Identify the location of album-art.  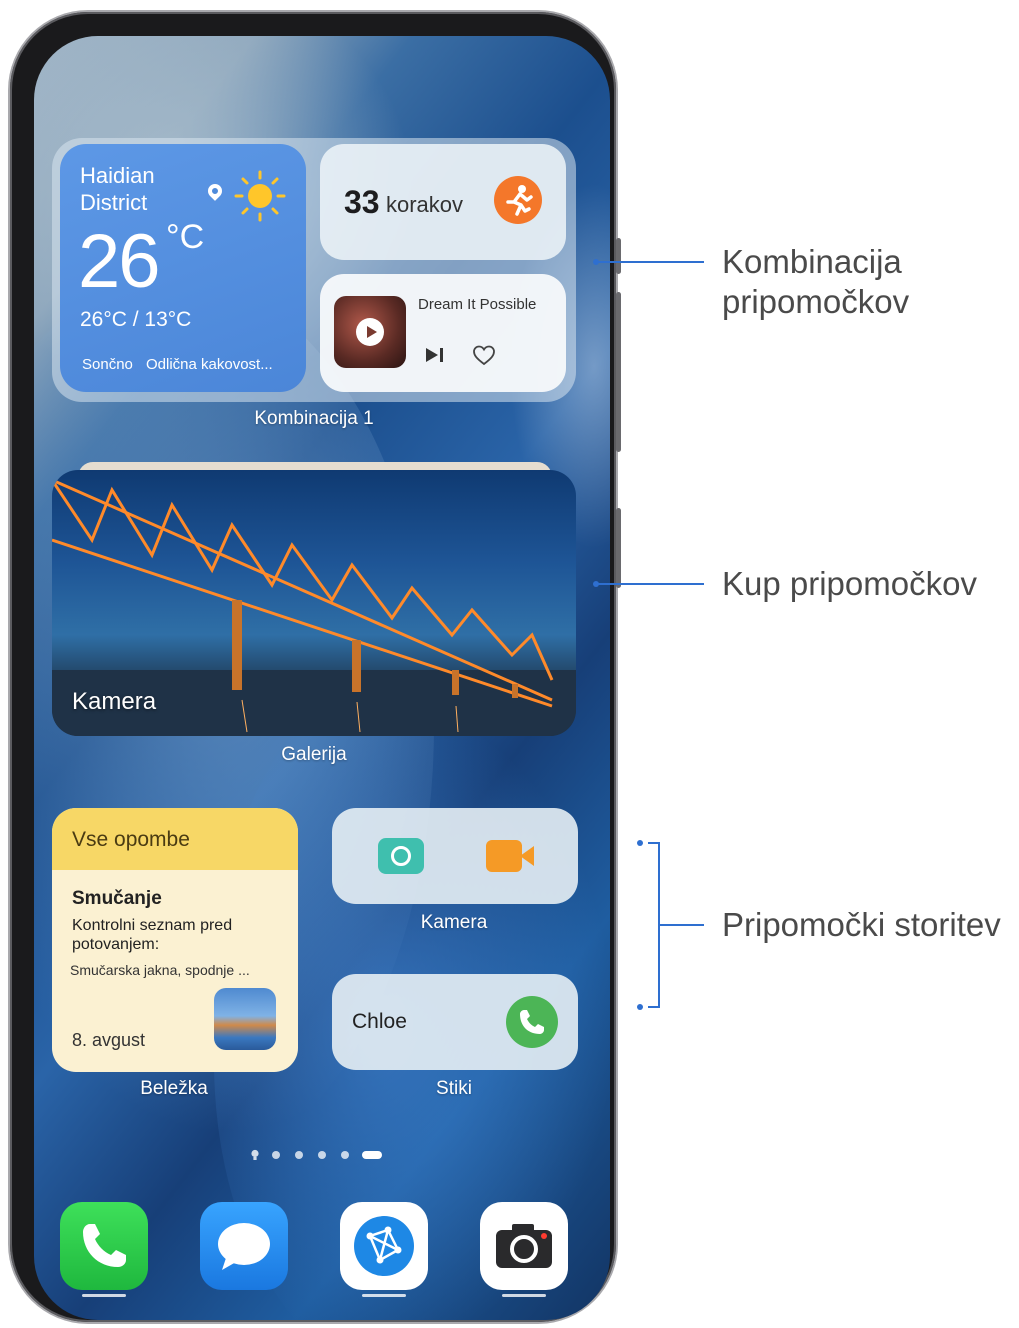
(370, 332).